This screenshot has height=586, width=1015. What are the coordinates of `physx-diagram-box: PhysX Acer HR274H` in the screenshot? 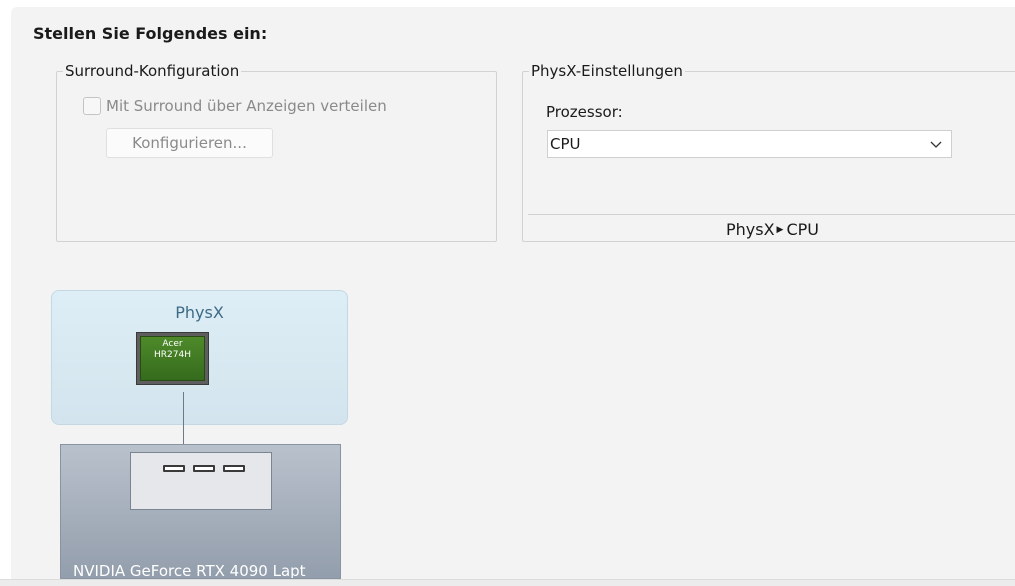 It's located at (199, 357).